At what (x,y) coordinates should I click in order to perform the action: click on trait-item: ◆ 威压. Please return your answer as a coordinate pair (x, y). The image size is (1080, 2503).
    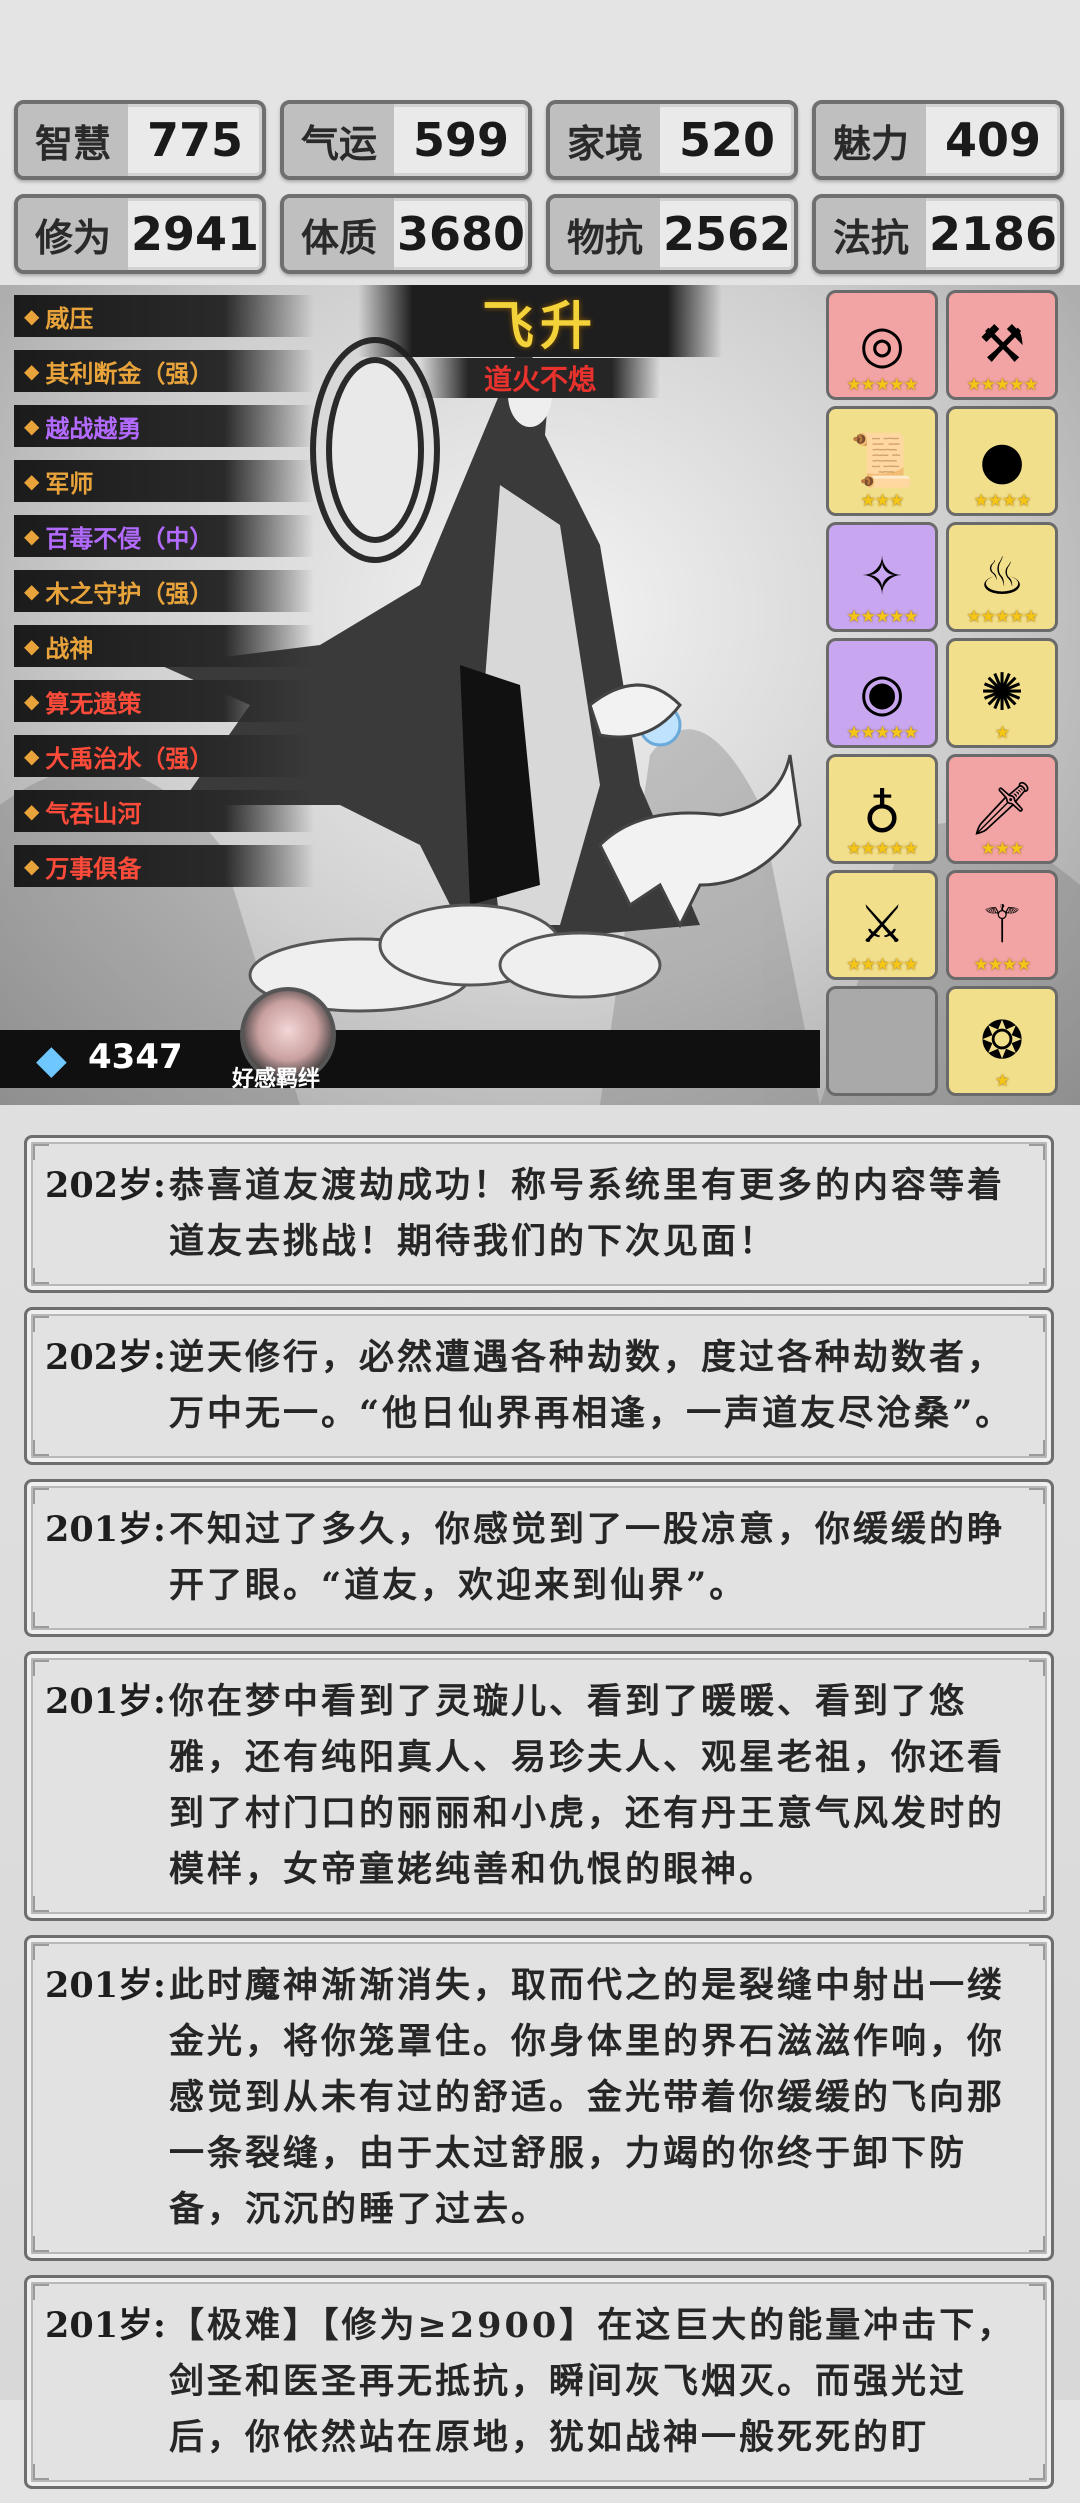
    Looking at the image, I should click on (164, 316).